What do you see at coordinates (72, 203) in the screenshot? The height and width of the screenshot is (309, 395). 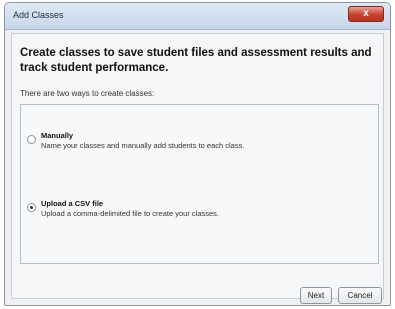 I see `option-upload-csv-title: Upload a CSV file` at bounding box center [72, 203].